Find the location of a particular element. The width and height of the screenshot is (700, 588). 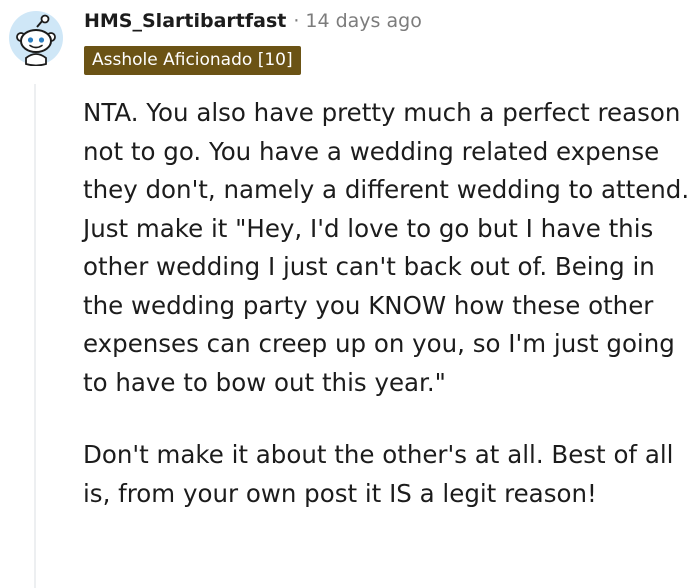

thread-collapse-line is located at coordinates (35, 336).